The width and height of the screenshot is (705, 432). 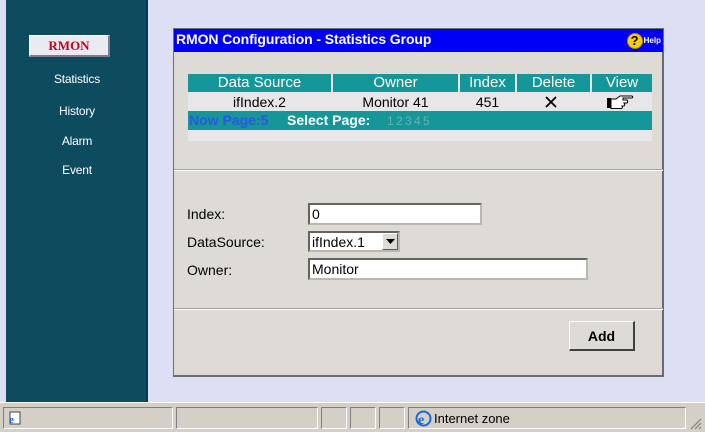 What do you see at coordinates (487, 102) in the screenshot?
I see `table-cell-index: 451` at bounding box center [487, 102].